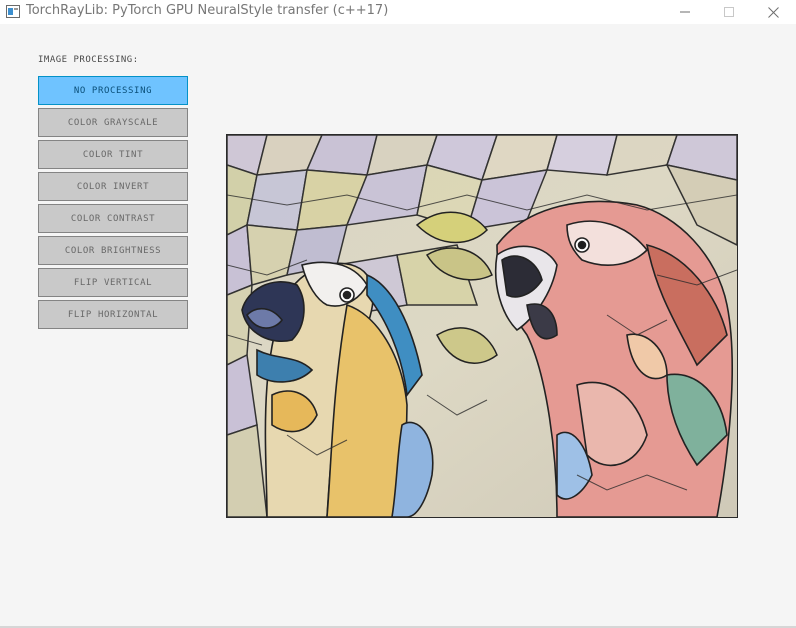  Describe the element at coordinates (113, 122) in the screenshot. I see `color-grayscale-button: COLOR GRAYSCALE` at that location.